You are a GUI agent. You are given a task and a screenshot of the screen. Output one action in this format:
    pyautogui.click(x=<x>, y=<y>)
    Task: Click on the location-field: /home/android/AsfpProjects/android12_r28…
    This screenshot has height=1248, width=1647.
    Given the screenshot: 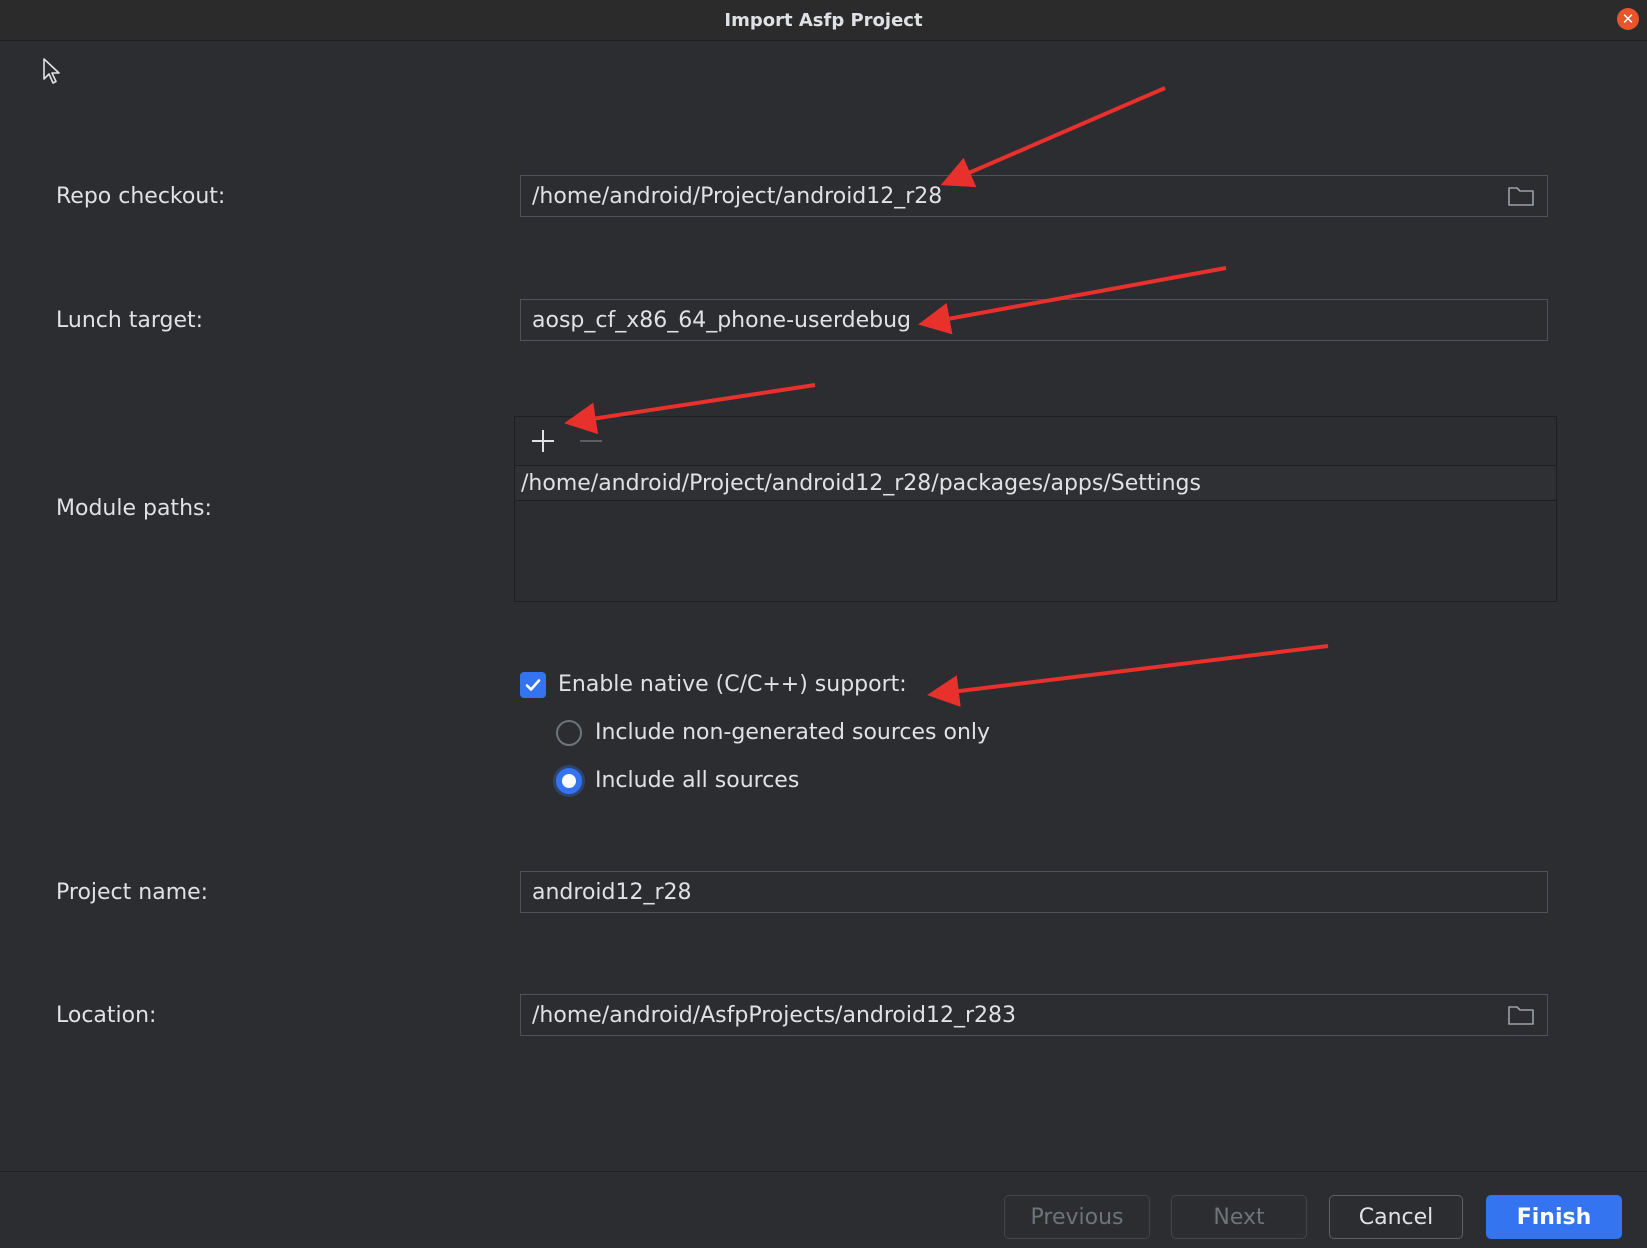 What is the action you would take?
    pyautogui.click(x=1034, y=1015)
    